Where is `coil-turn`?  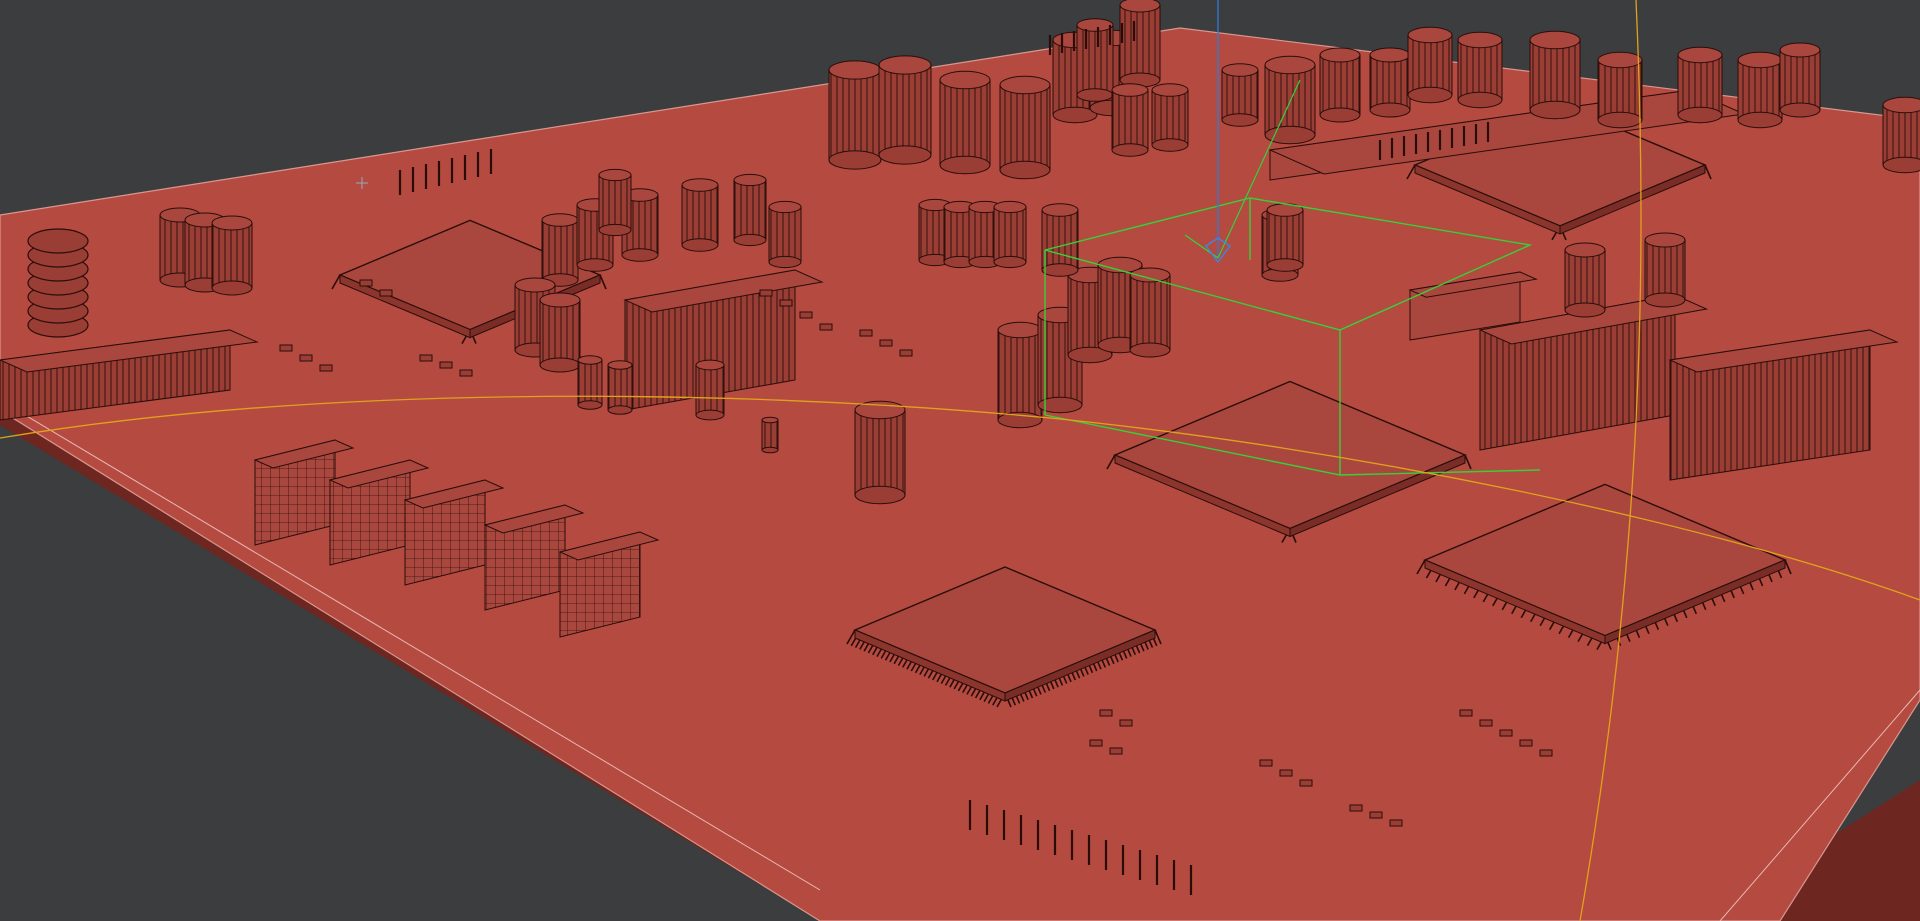
coil-turn is located at coordinates (58, 241).